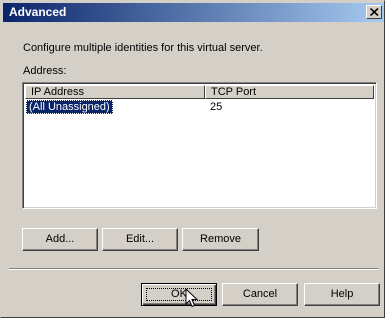 This screenshot has height=318, width=385. What do you see at coordinates (220, 239) in the screenshot?
I see `remove-button: Remove` at bounding box center [220, 239].